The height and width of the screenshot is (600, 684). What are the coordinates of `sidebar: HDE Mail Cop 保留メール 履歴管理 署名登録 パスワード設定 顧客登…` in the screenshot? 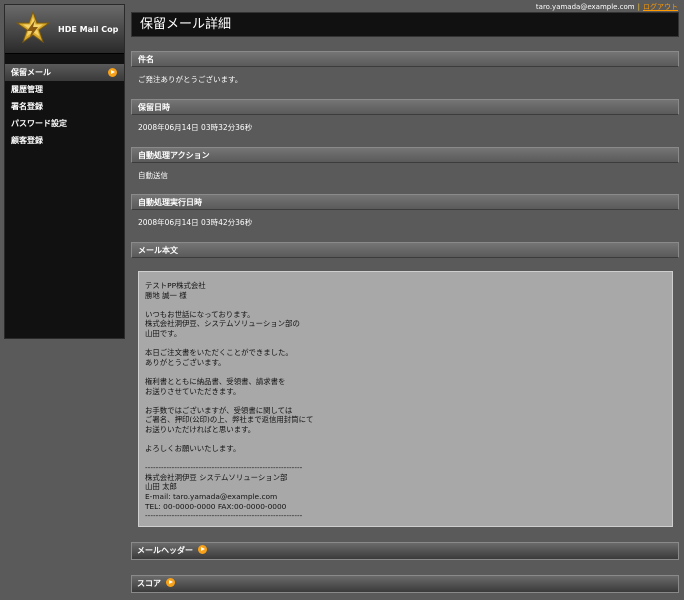 It's located at (64, 171).